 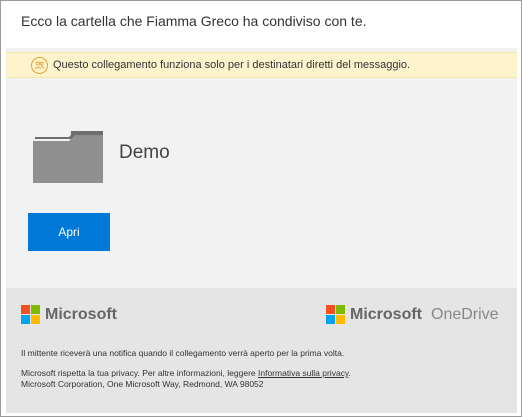 I want to click on people-icon, so click(x=39, y=65).